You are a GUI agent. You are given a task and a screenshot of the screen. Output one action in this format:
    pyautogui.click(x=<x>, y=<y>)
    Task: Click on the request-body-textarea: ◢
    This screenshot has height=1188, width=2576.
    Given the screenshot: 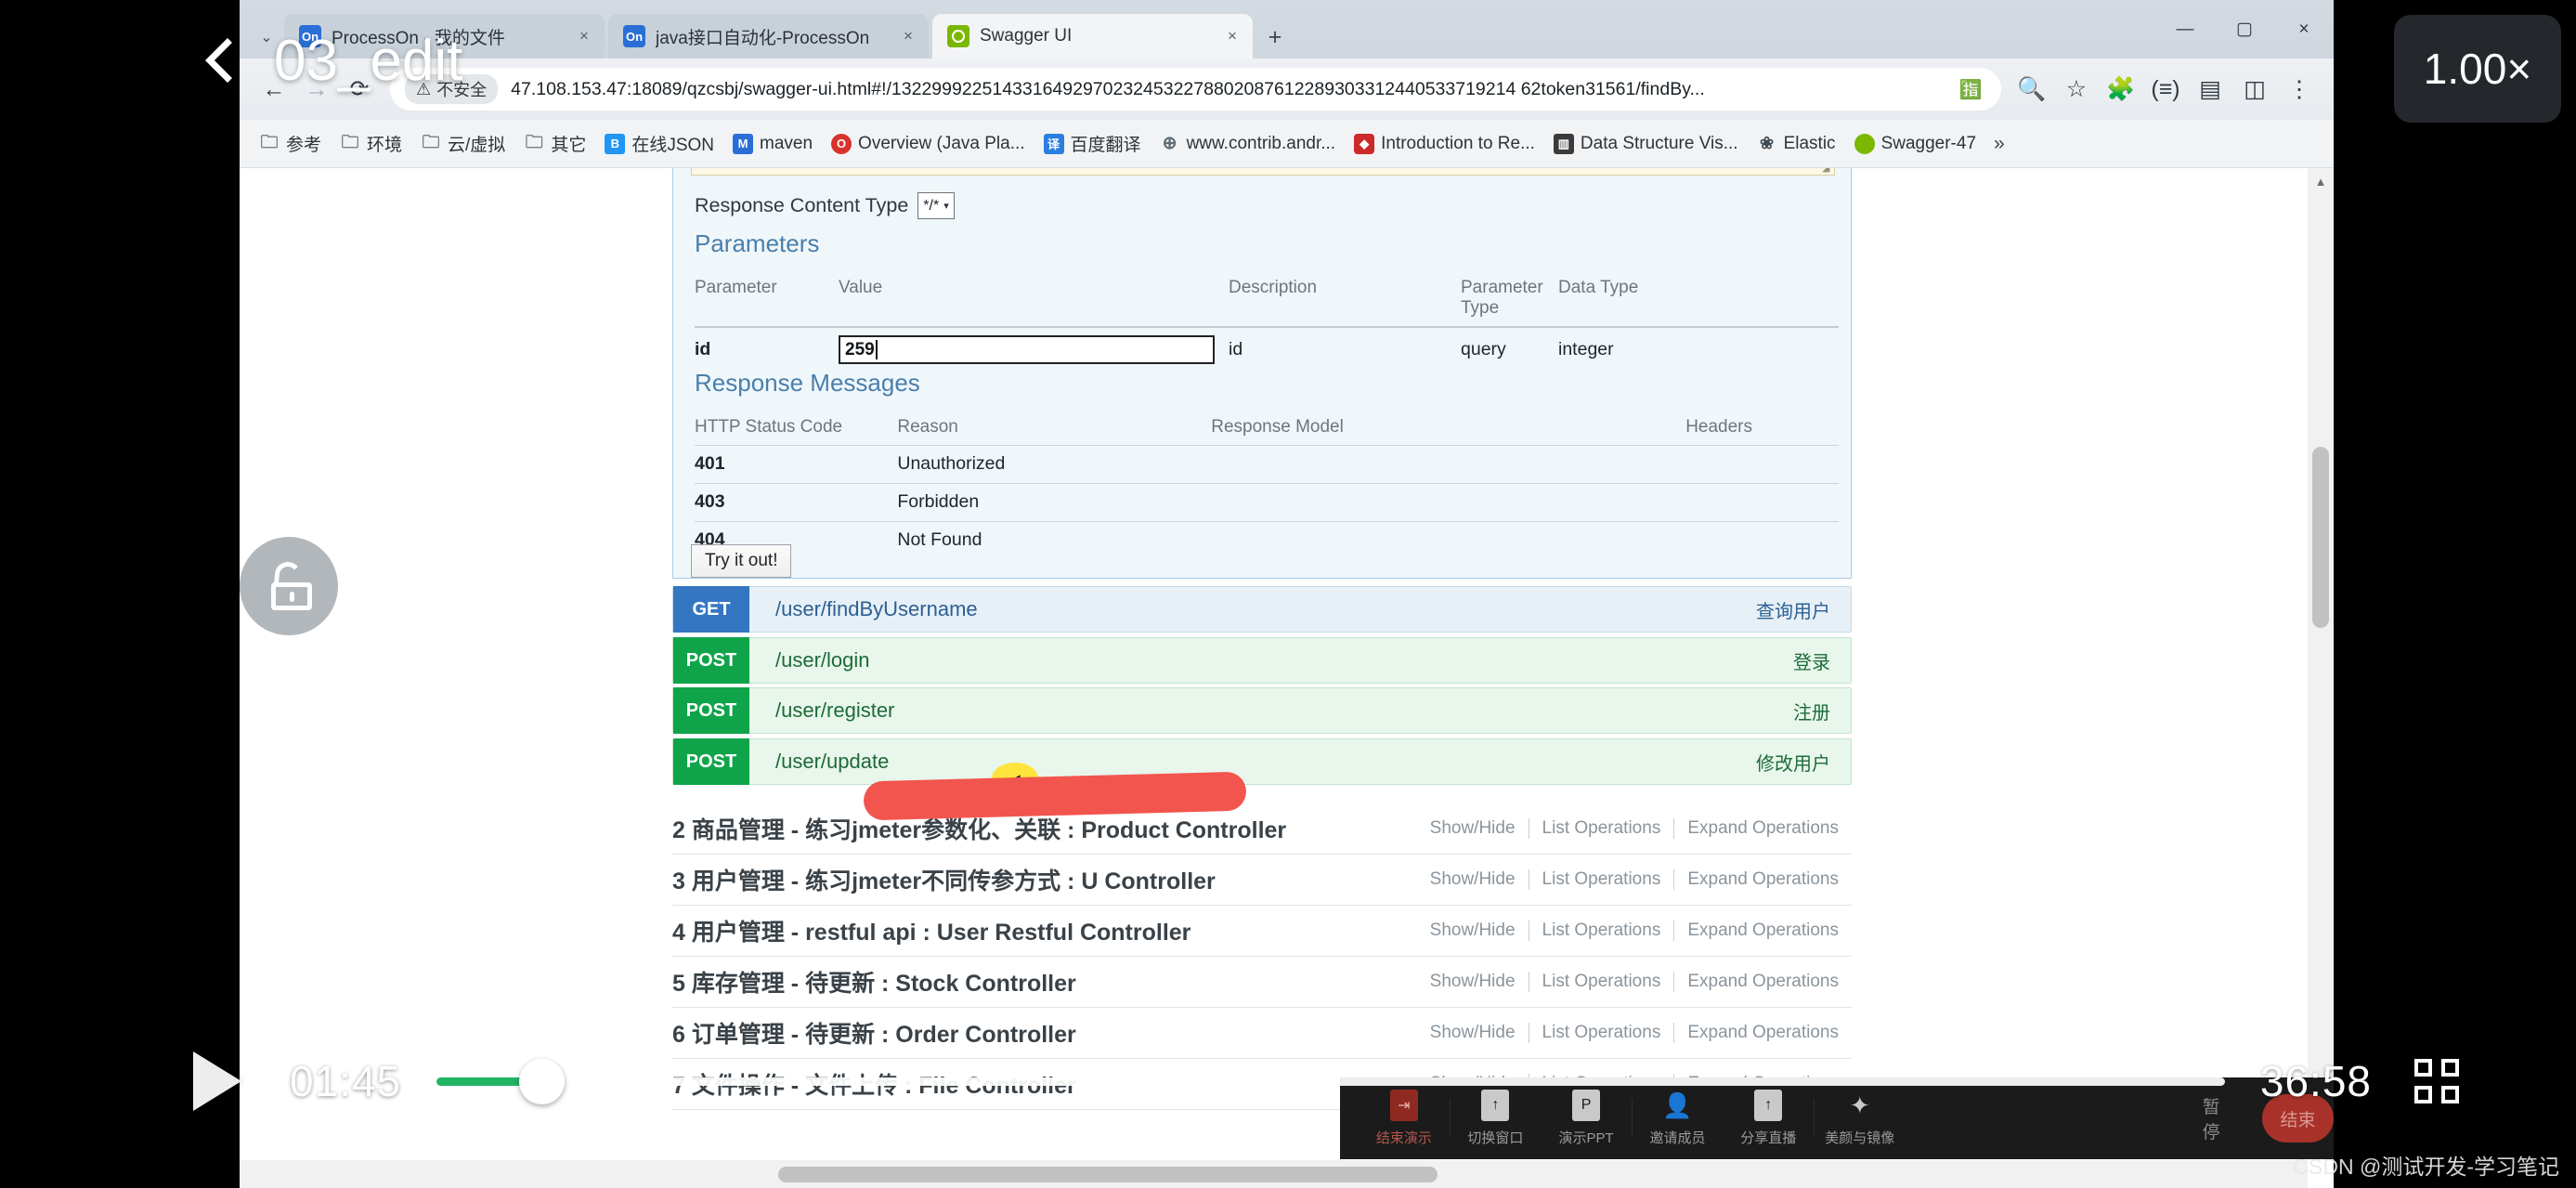 What is the action you would take?
    pyautogui.click(x=1263, y=172)
    